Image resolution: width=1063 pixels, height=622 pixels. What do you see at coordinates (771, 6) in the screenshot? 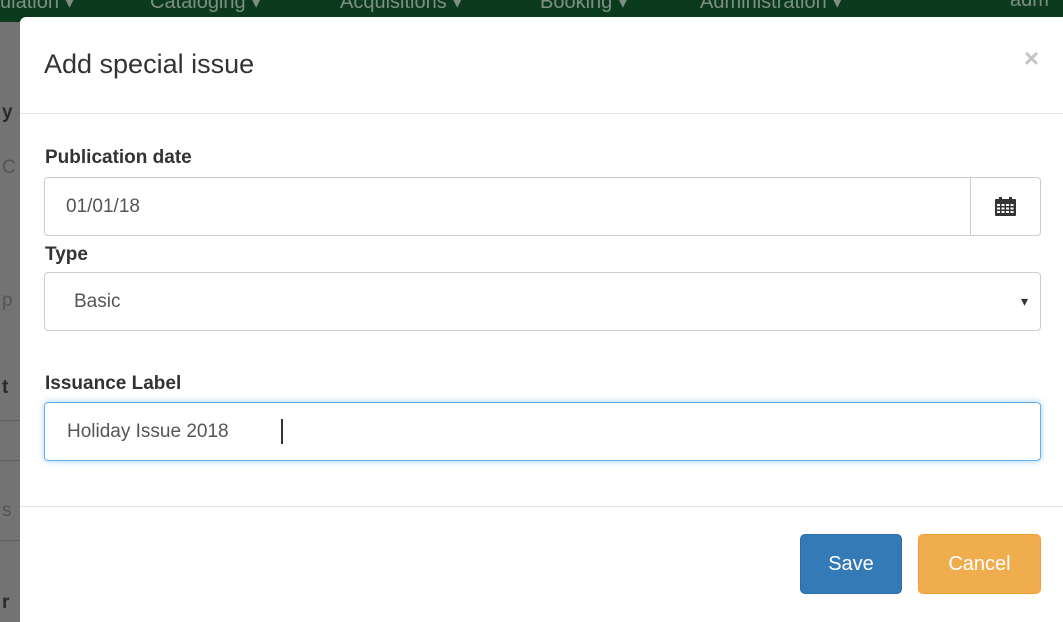
I see `bg-nav-item-administration: Administration ▾` at bounding box center [771, 6].